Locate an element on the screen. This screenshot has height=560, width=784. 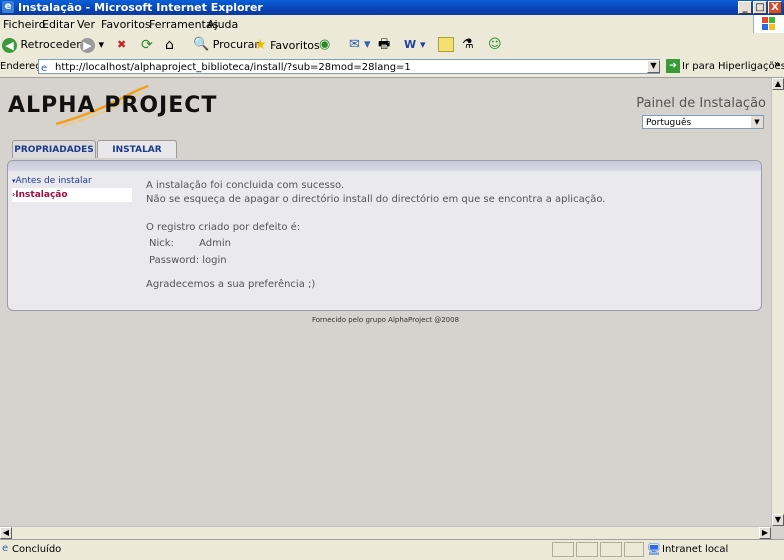
back-arrow-icon: ◀ is located at coordinates (9, 45).